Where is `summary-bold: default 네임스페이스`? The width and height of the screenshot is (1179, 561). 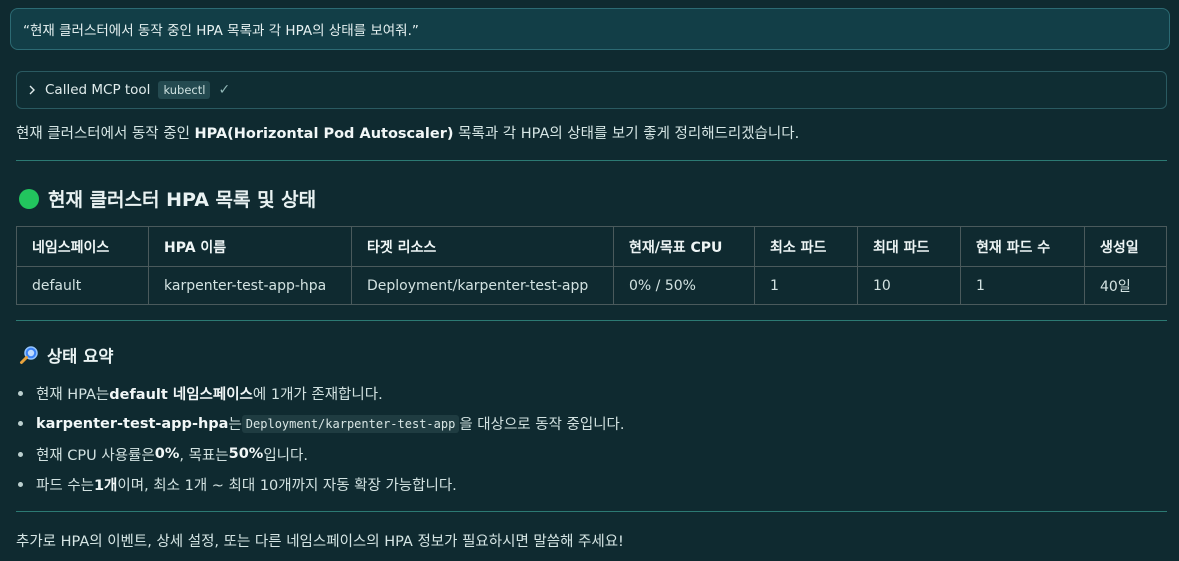 summary-bold: default 네임스페이스 is located at coordinates (181, 394).